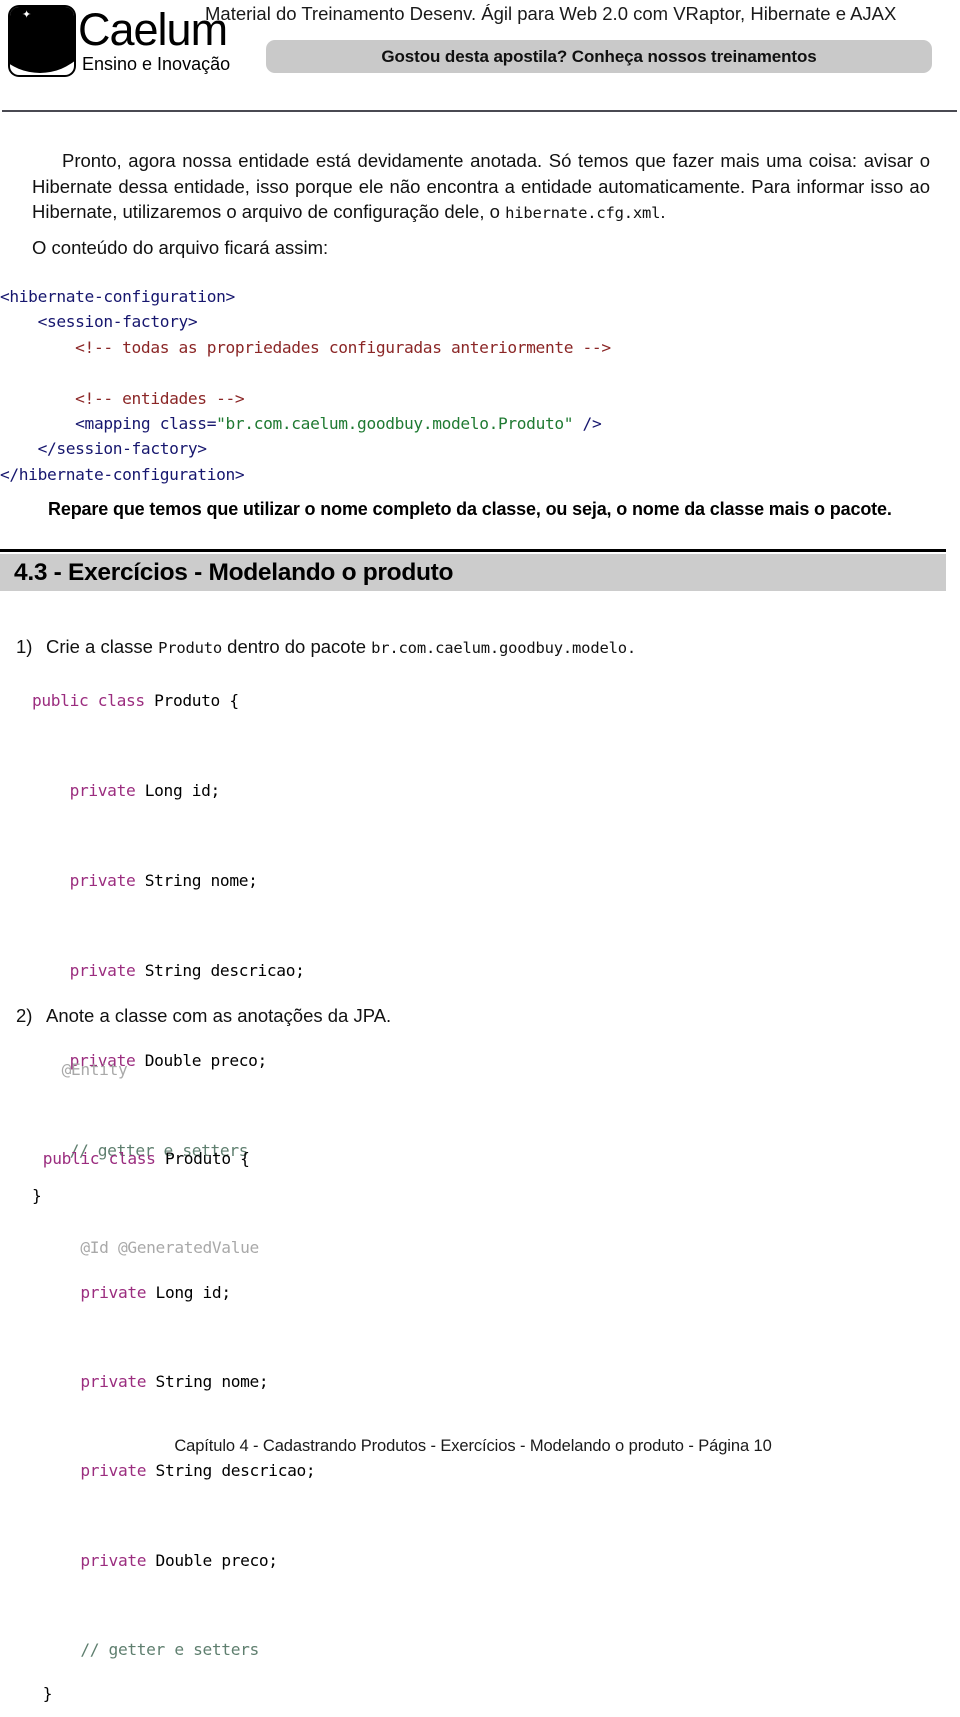 The width and height of the screenshot is (960, 1717). Describe the element at coordinates (479, 111) in the screenshot. I see `header-divider` at that location.